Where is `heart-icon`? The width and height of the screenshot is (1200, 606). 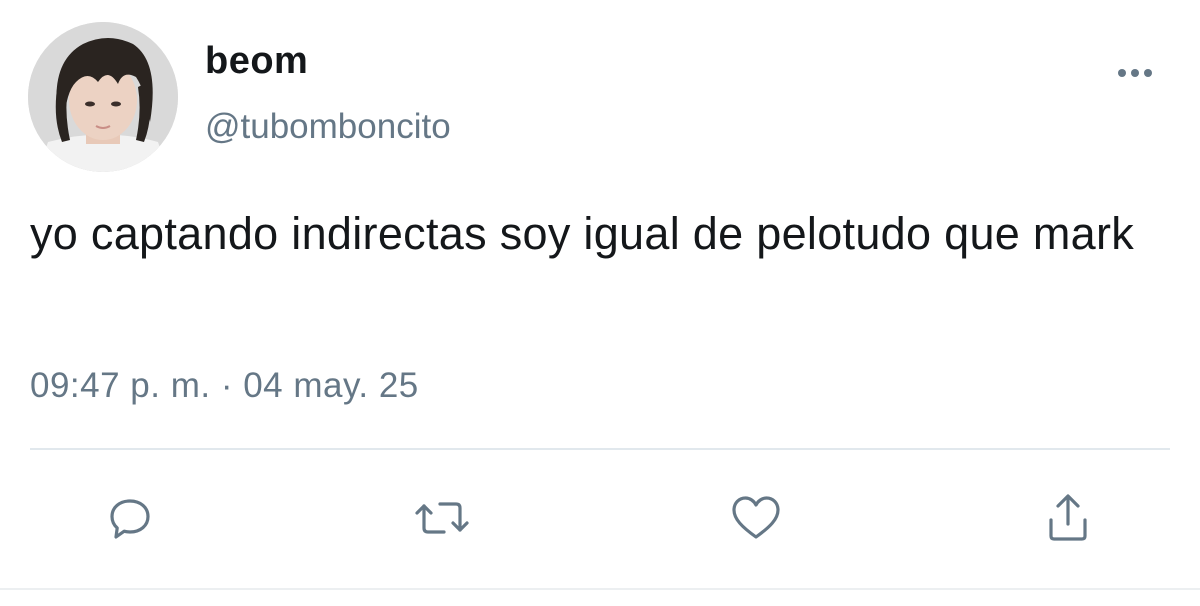
heart-icon is located at coordinates (756, 517).